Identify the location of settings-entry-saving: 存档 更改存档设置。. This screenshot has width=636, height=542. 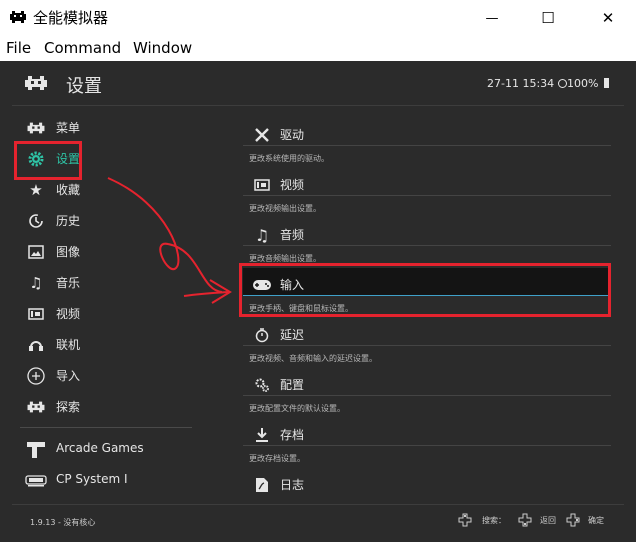
(427, 443).